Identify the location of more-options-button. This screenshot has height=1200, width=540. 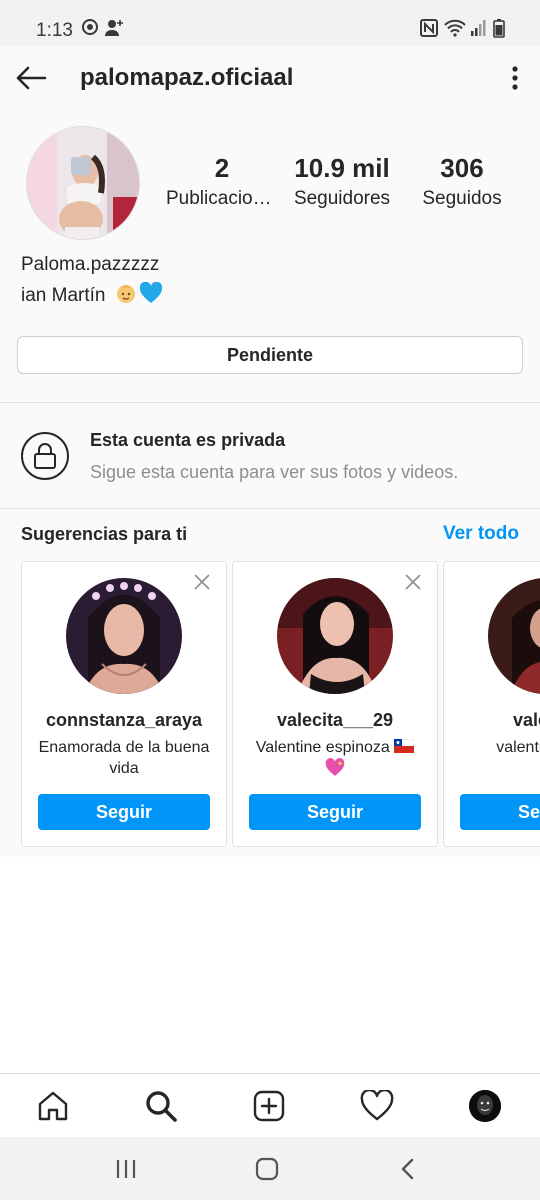
(515, 78).